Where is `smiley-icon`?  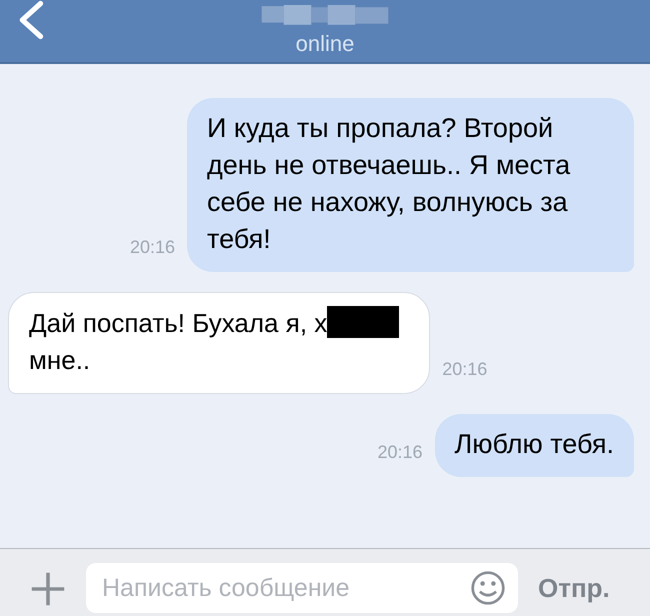
smiley-icon is located at coordinates (488, 588).